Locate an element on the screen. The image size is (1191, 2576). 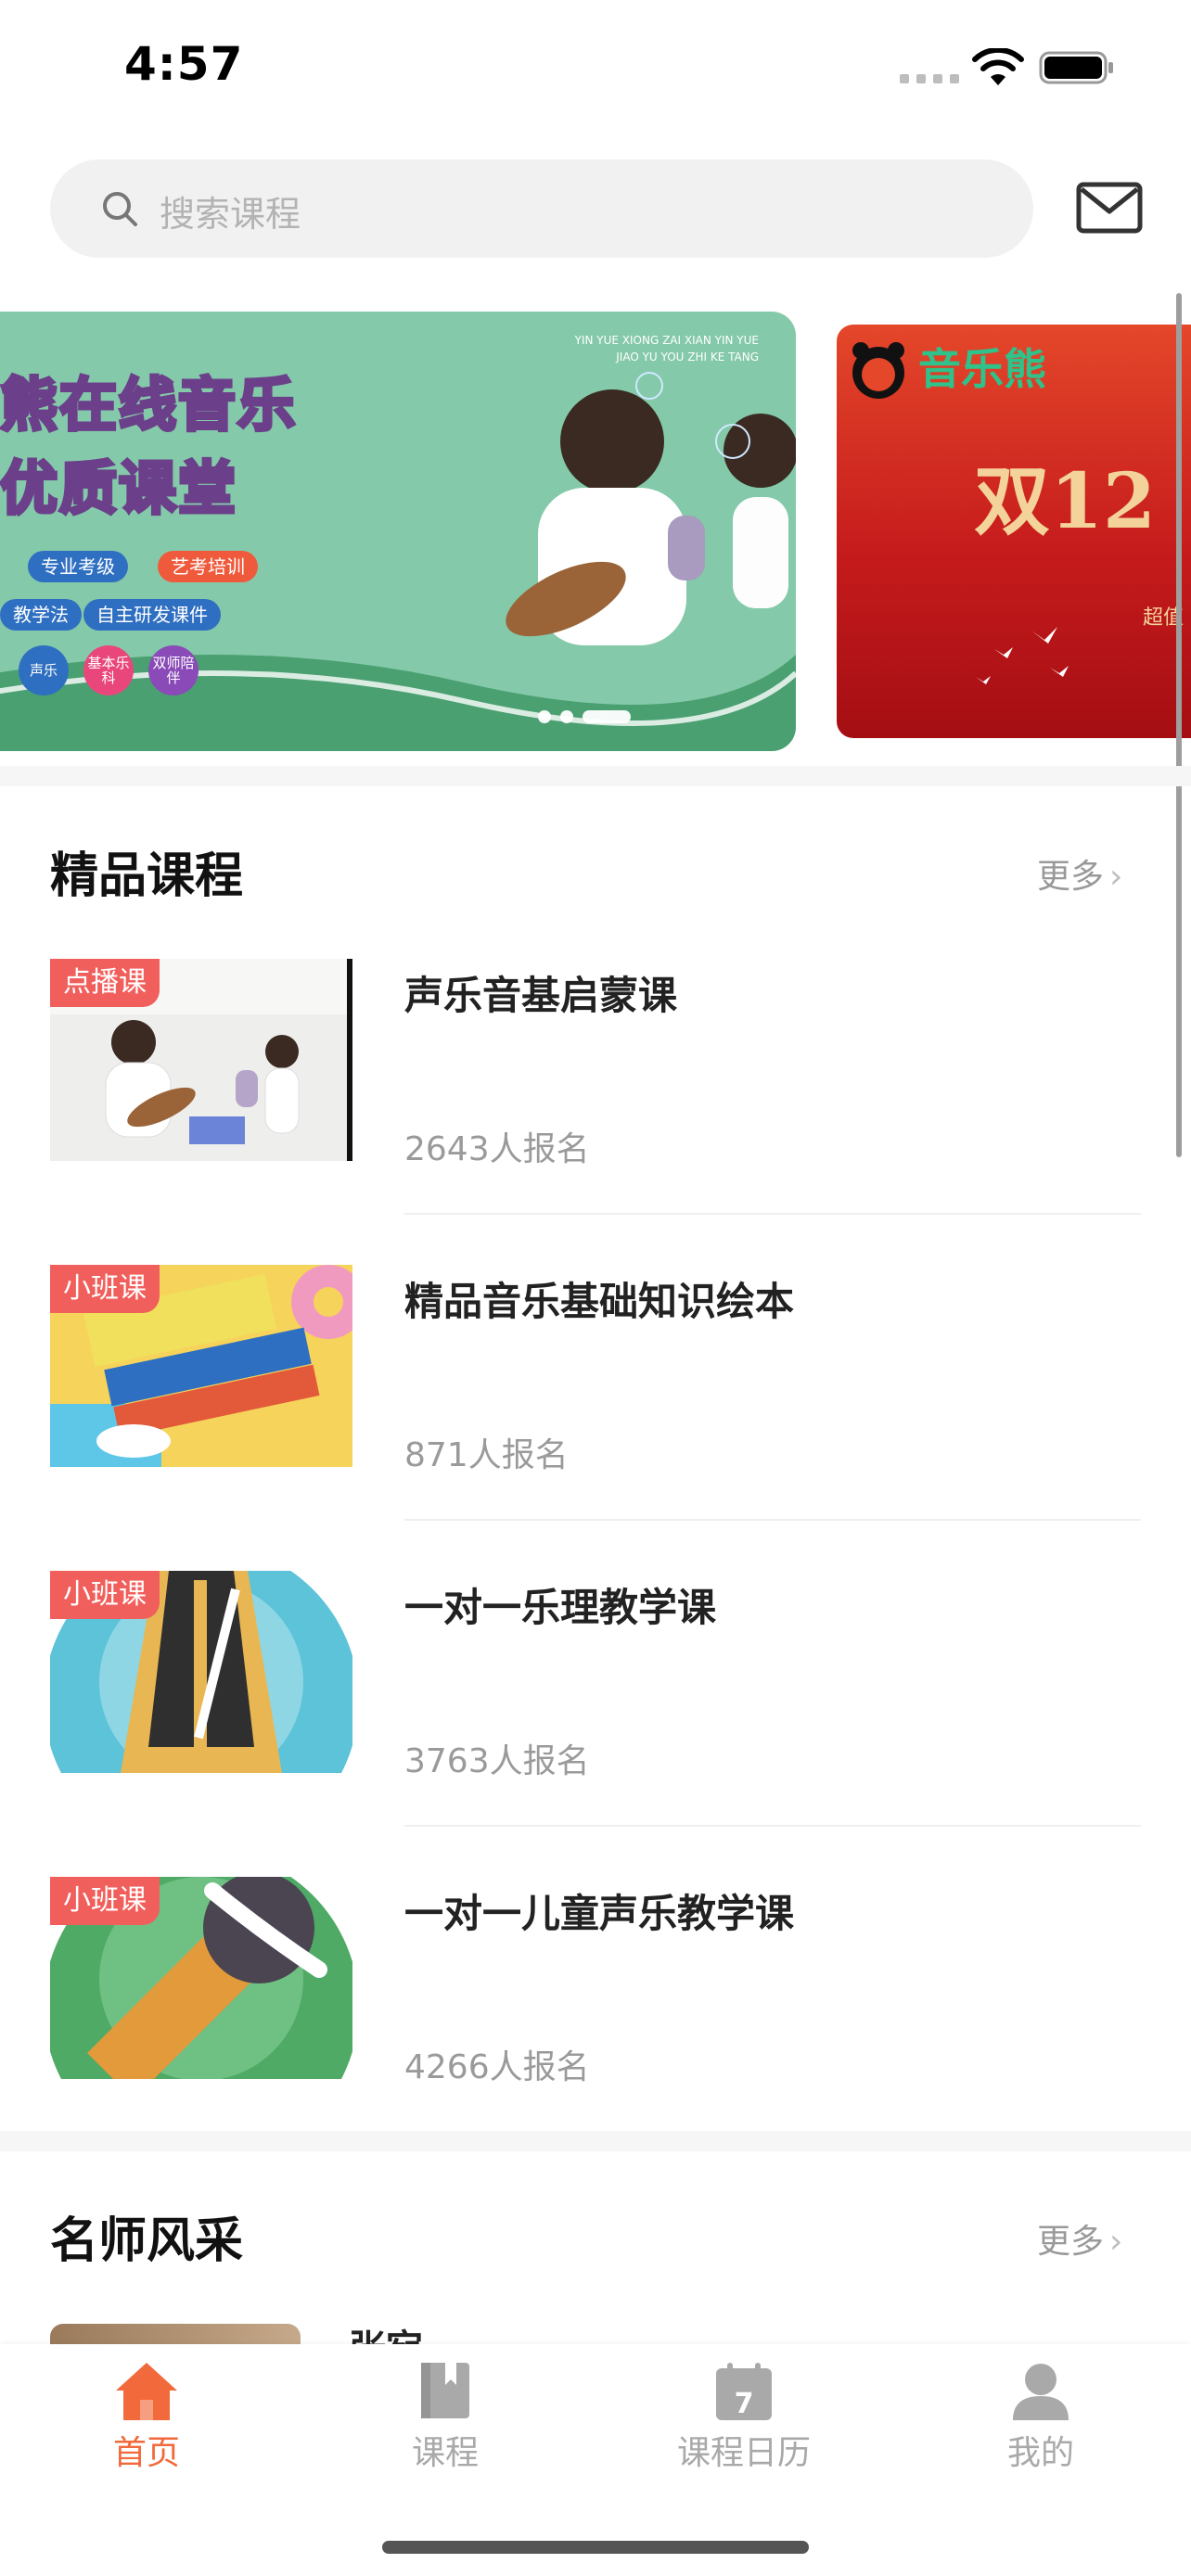
tab-profile: 我的 is located at coordinates (1040, 2418).